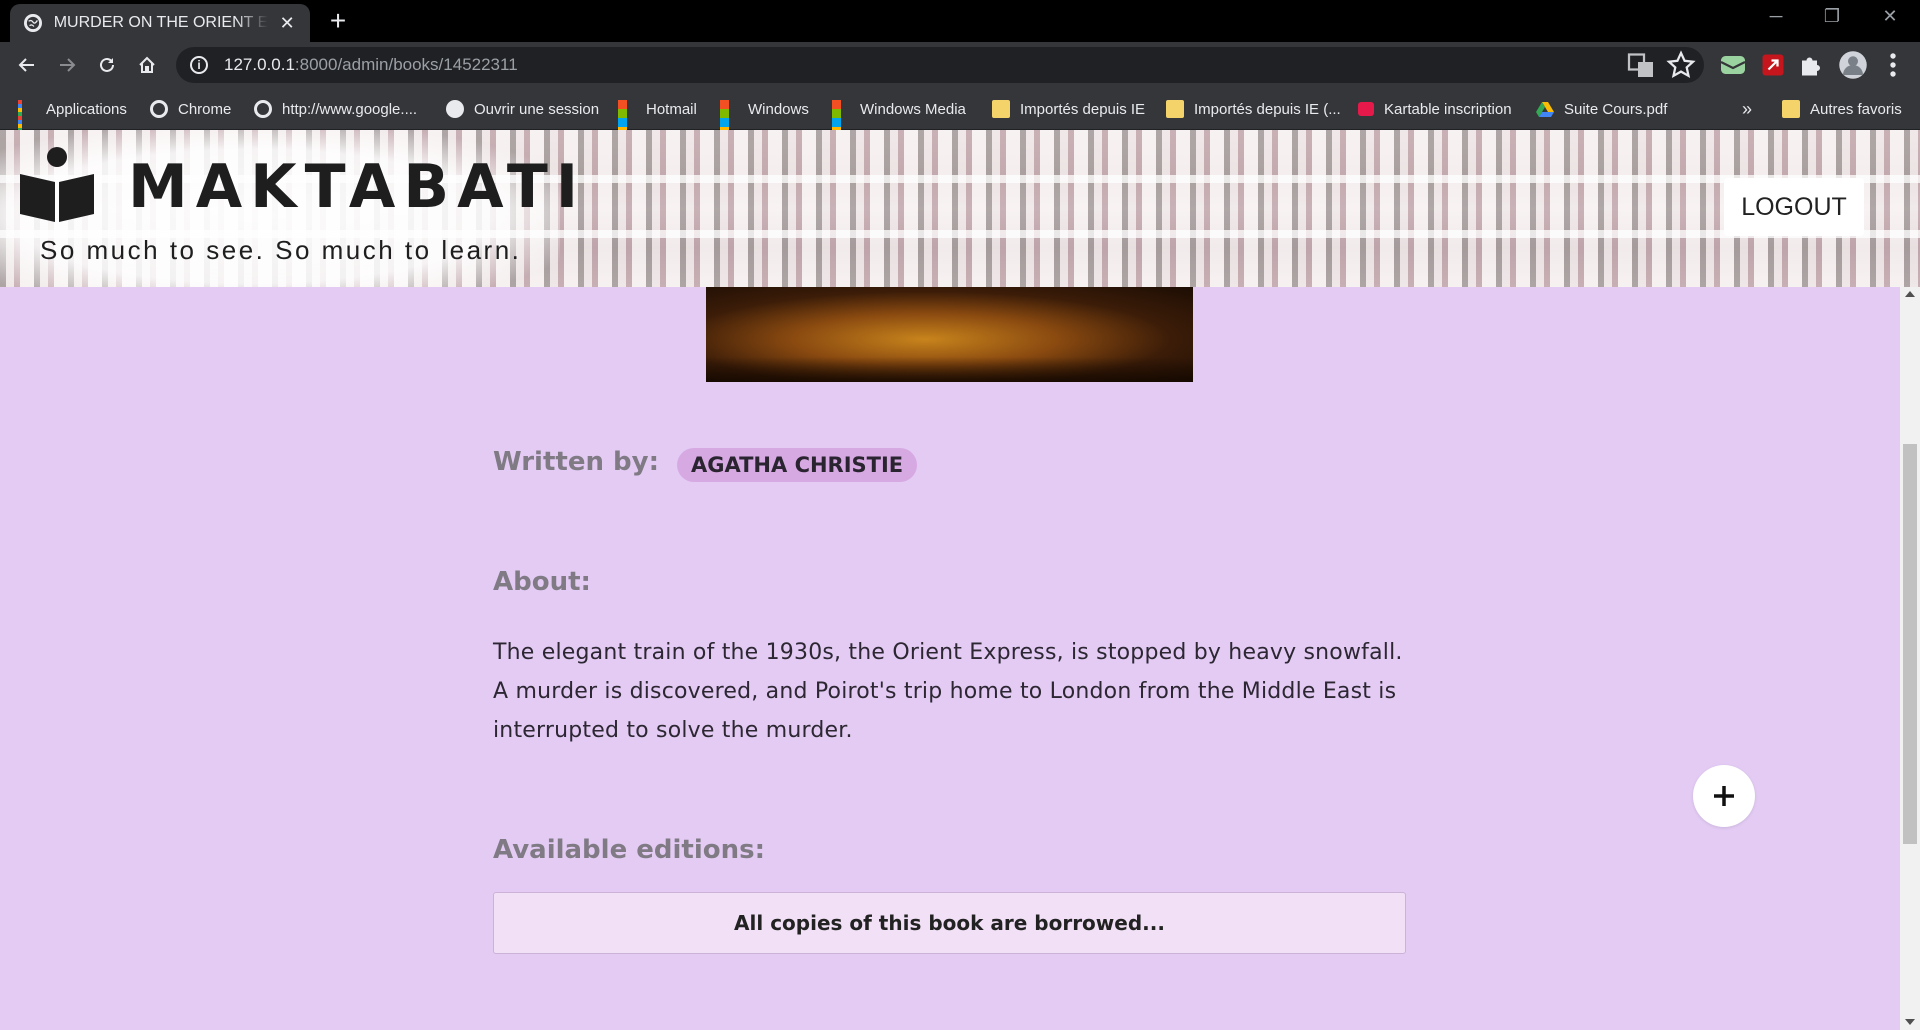 The width and height of the screenshot is (1920, 1030). What do you see at coordinates (406, 64) in the screenshot?
I see `url-path: :8000/admin/books/14522311` at bounding box center [406, 64].